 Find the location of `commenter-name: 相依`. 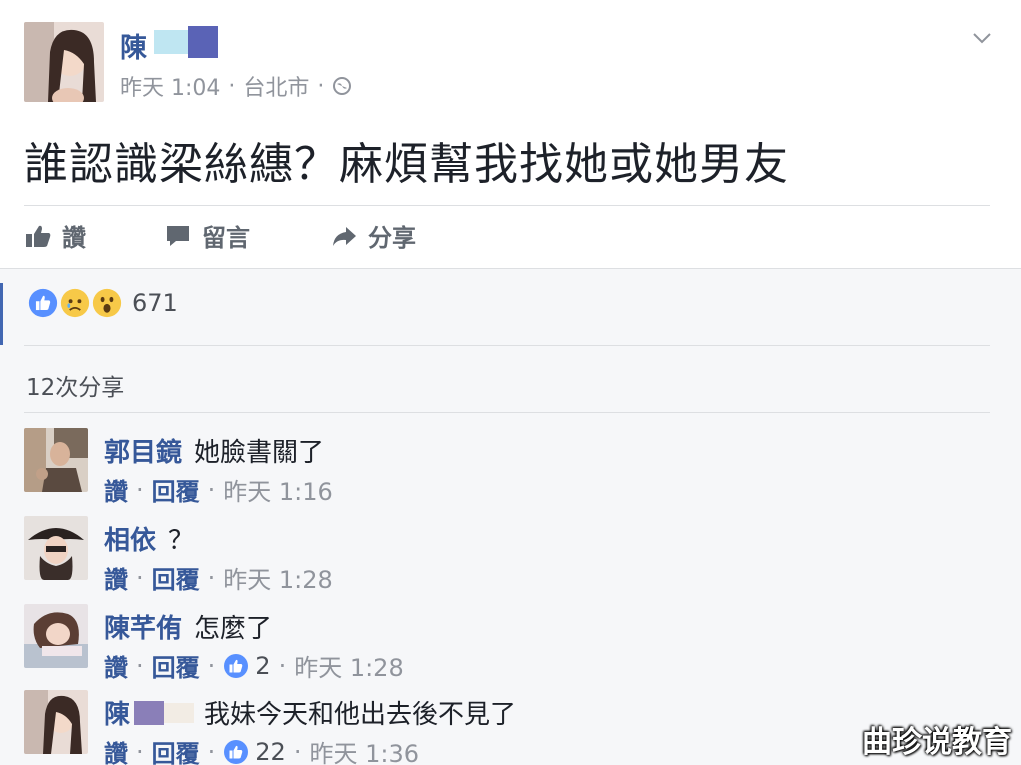

commenter-name: 相依 is located at coordinates (130, 538).